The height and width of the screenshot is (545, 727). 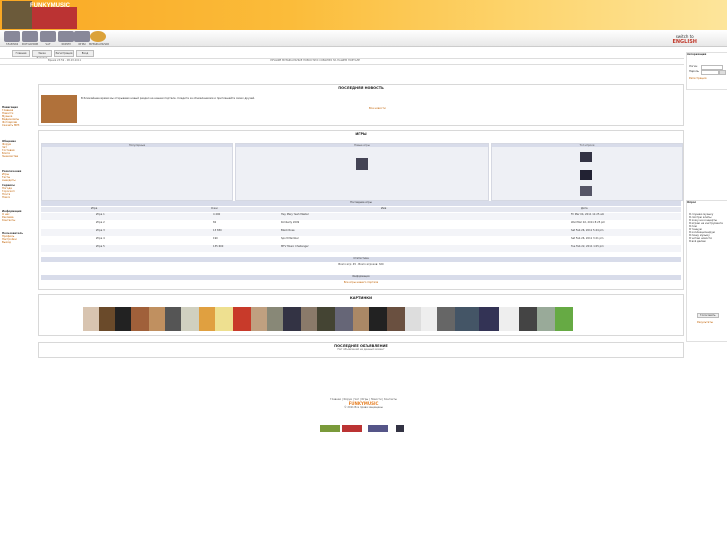 I want to click on toolbar-button: Главная, so click(x=21, y=53).